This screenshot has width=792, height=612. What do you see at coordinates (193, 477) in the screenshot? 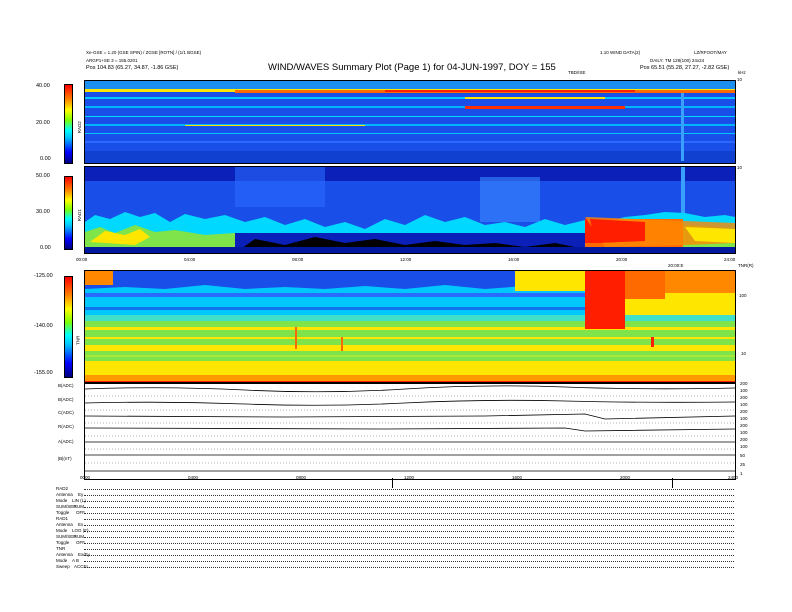
I see `time-tick-bottom: 0400` at bounding box center [193, 477].